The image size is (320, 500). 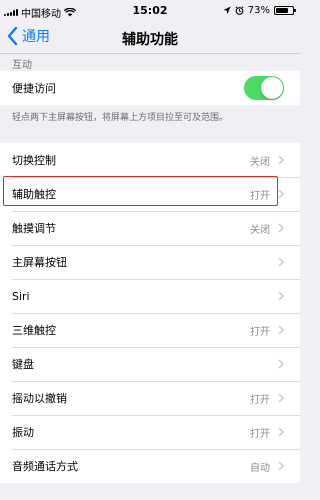 I want to click on shortcut-row: 便捷访问, so click(x=150, y=88).